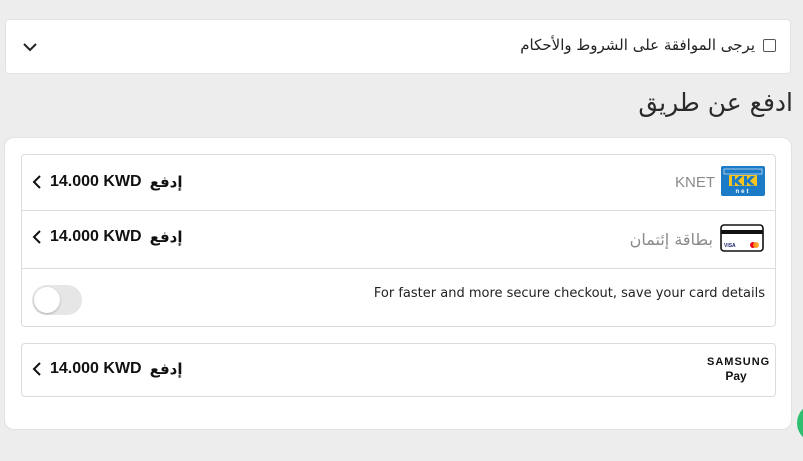 Image resolution: width=803 pixels, height=461 pixels. I want to click on terms-checkbox, so click(769, 45).